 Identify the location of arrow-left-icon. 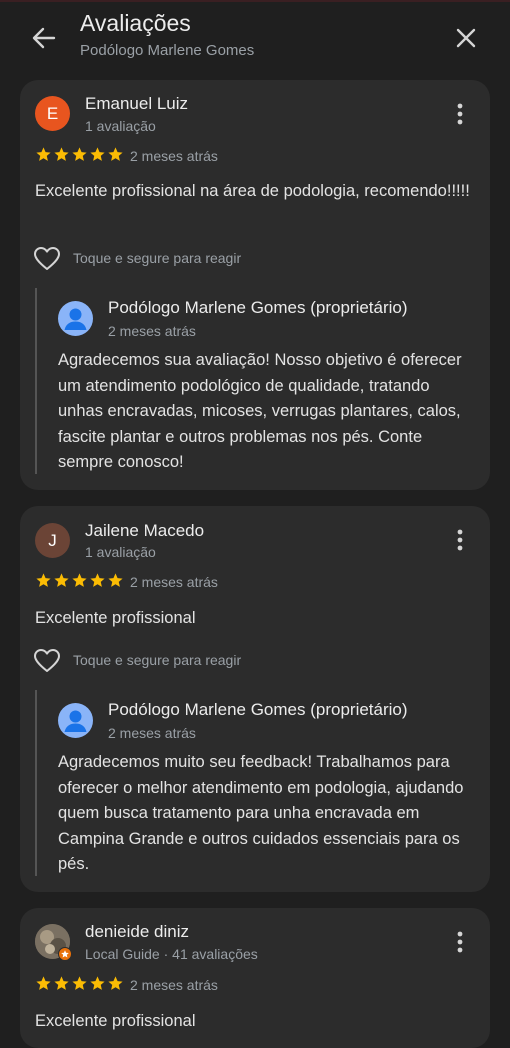
(44, 38).